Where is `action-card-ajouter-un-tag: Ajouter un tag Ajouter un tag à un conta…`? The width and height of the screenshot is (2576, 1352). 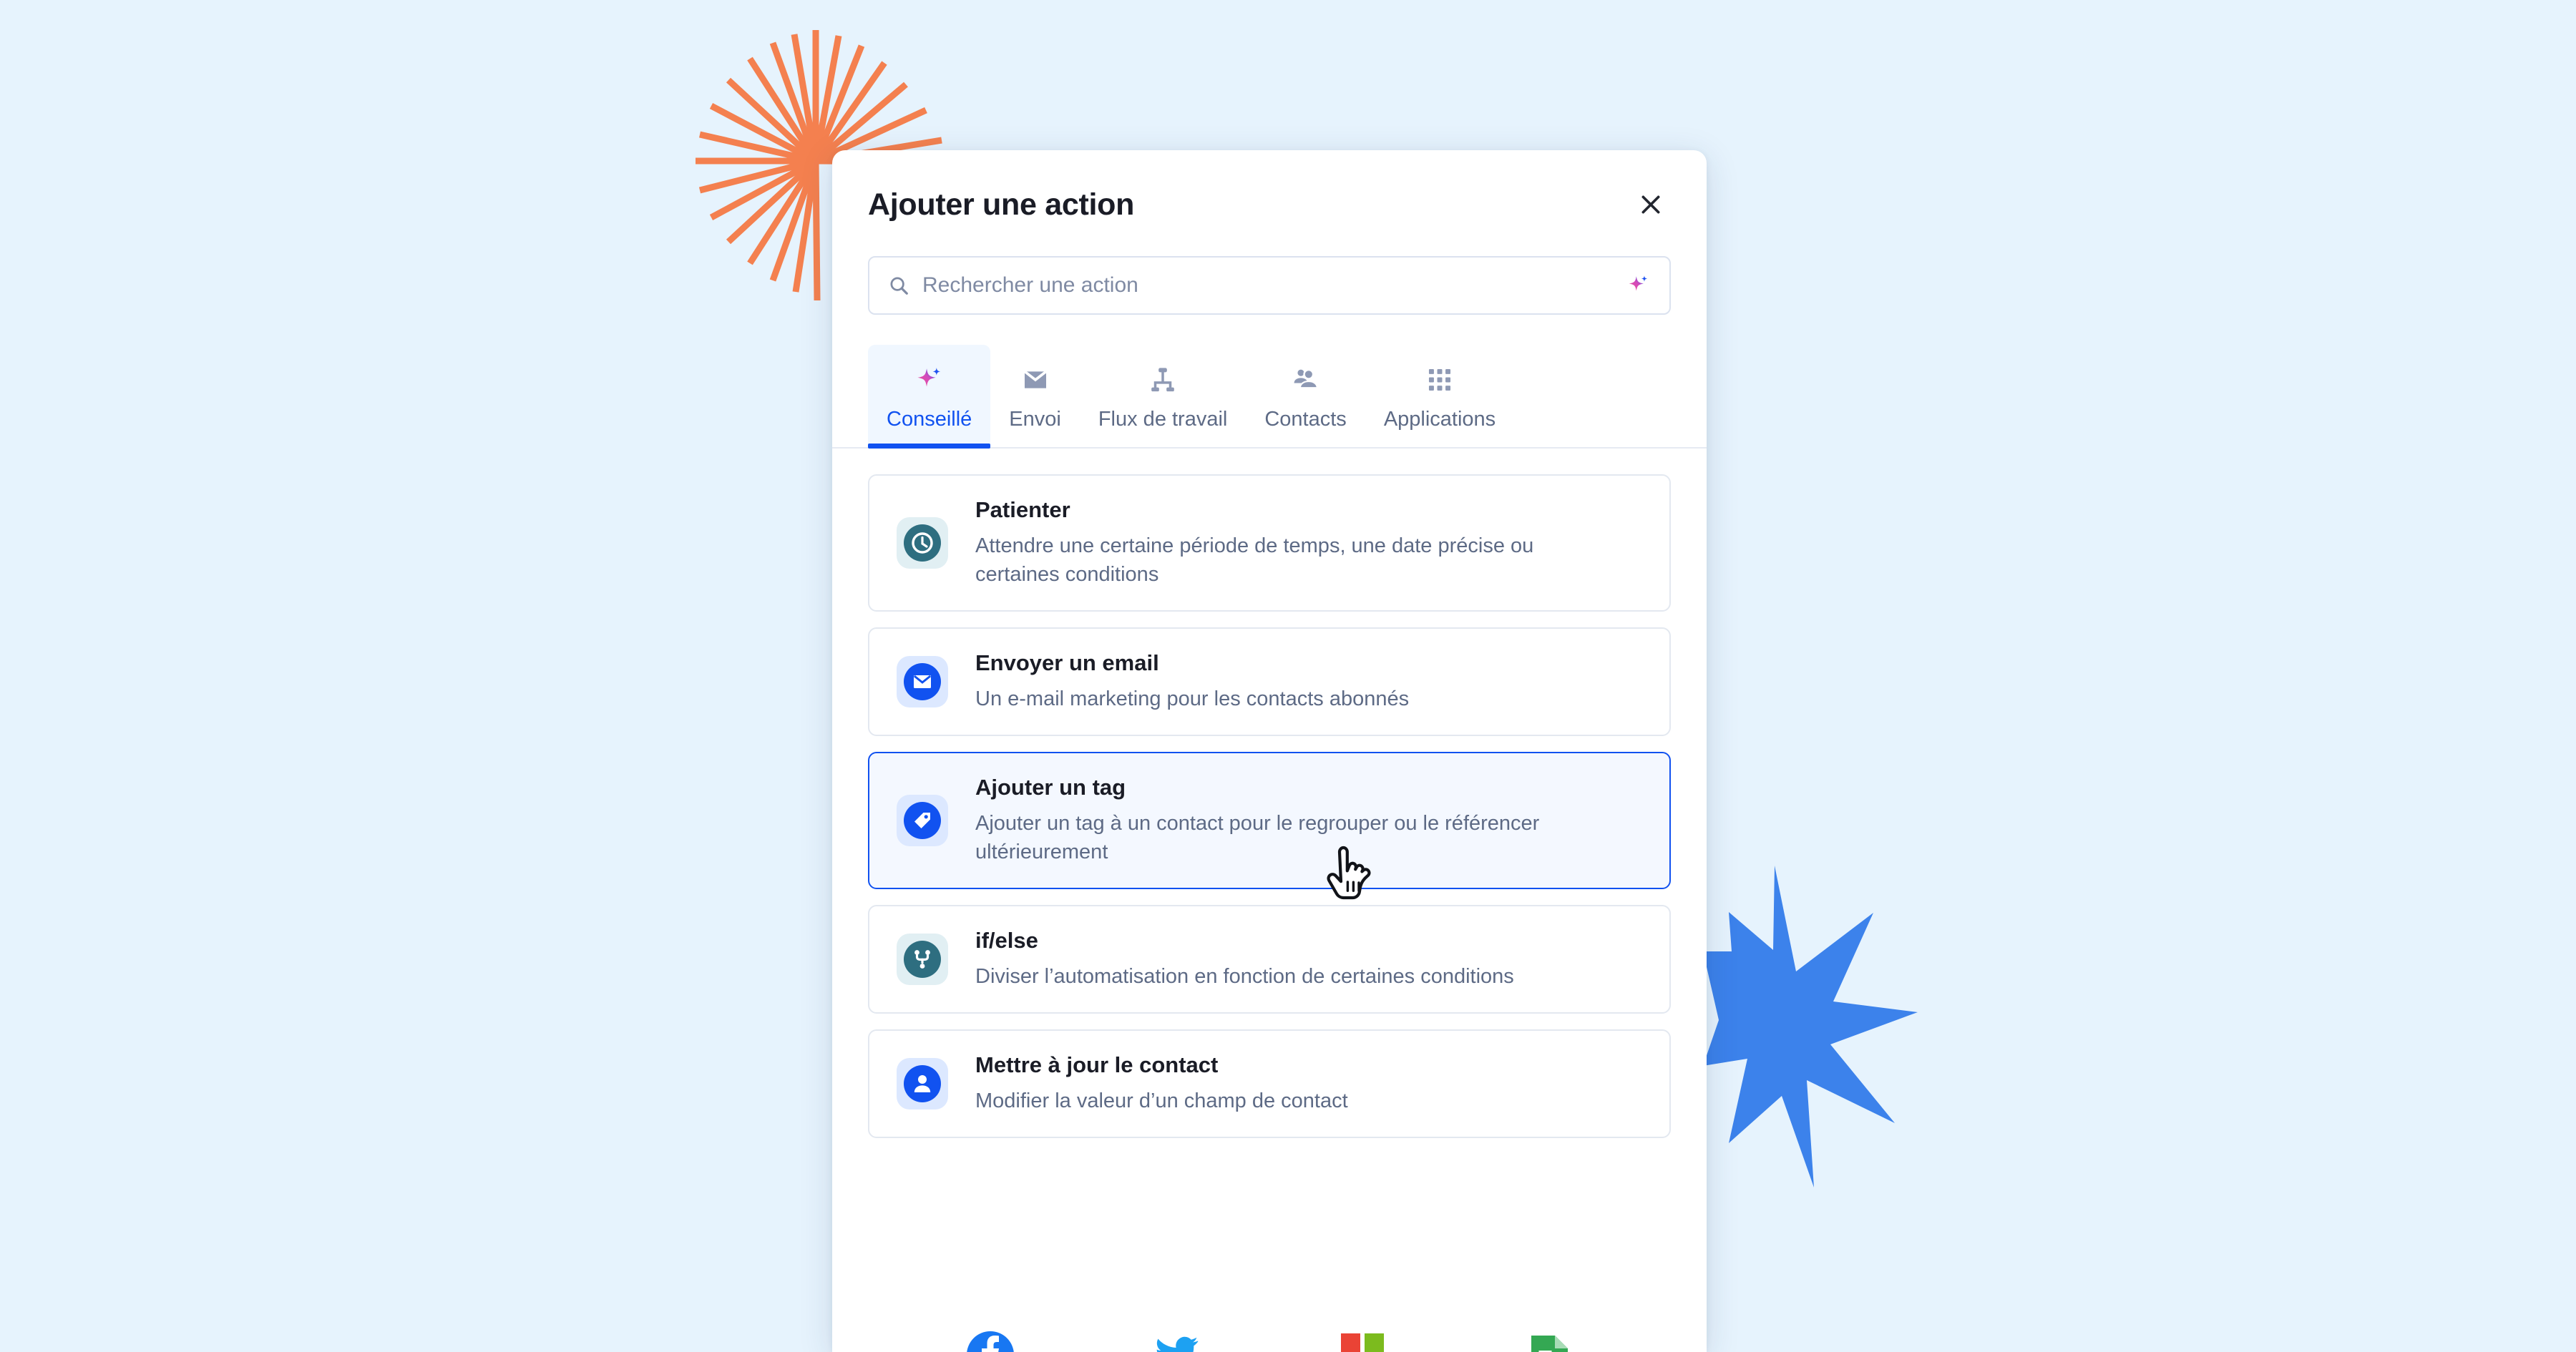 action-card-ajouter-un-tag: Ajouter un tag Ajouter un tag à un conta… is located at coordinates (1269, 821).